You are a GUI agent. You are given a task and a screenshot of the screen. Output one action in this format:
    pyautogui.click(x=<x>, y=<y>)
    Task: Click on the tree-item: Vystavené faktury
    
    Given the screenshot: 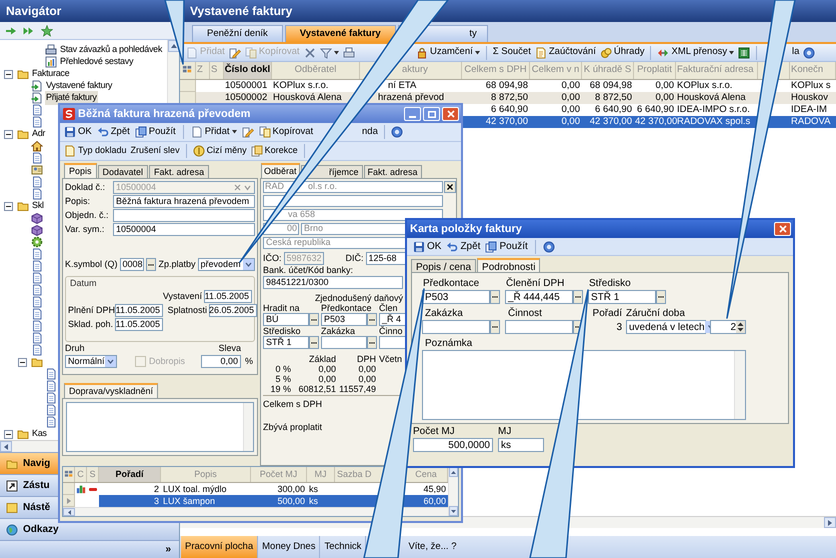 What is the action you would take?
    pyautogui.click(x=57, y=86)
    